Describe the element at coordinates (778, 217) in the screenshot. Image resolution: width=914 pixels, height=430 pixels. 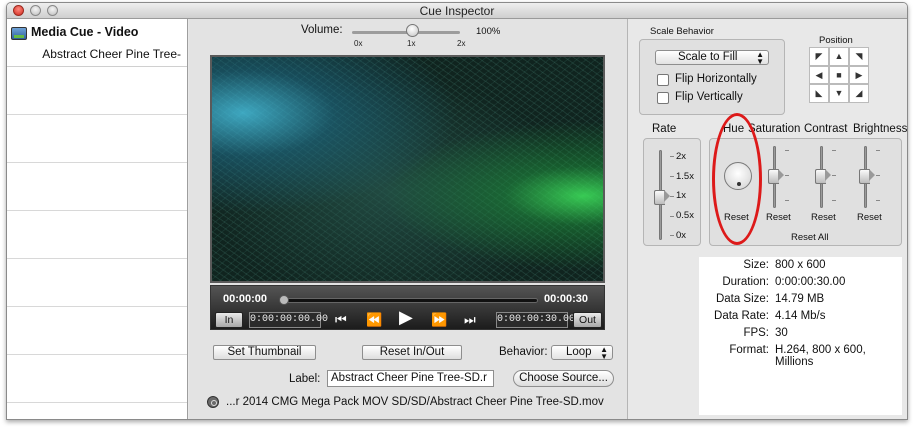
I see `saturation-reset-button: Reset` at that location.